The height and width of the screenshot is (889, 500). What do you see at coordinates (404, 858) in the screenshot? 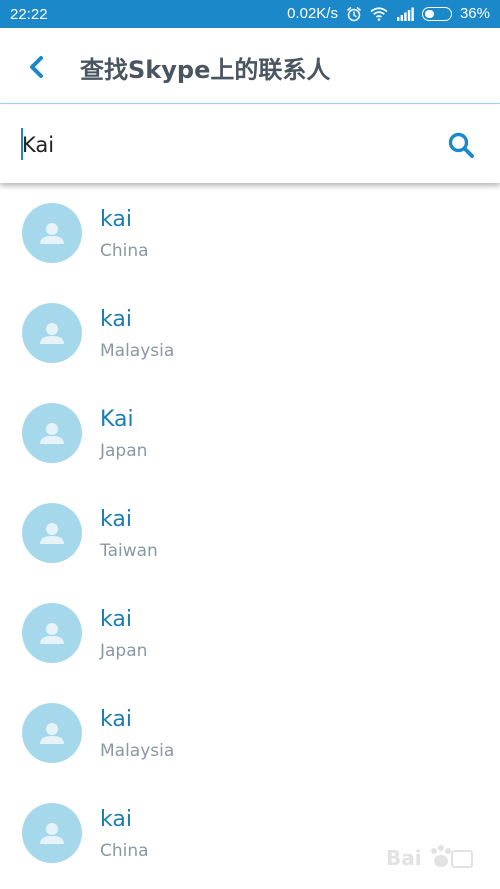
I see `svg-text: Bai` at bounding box center [404, 858].